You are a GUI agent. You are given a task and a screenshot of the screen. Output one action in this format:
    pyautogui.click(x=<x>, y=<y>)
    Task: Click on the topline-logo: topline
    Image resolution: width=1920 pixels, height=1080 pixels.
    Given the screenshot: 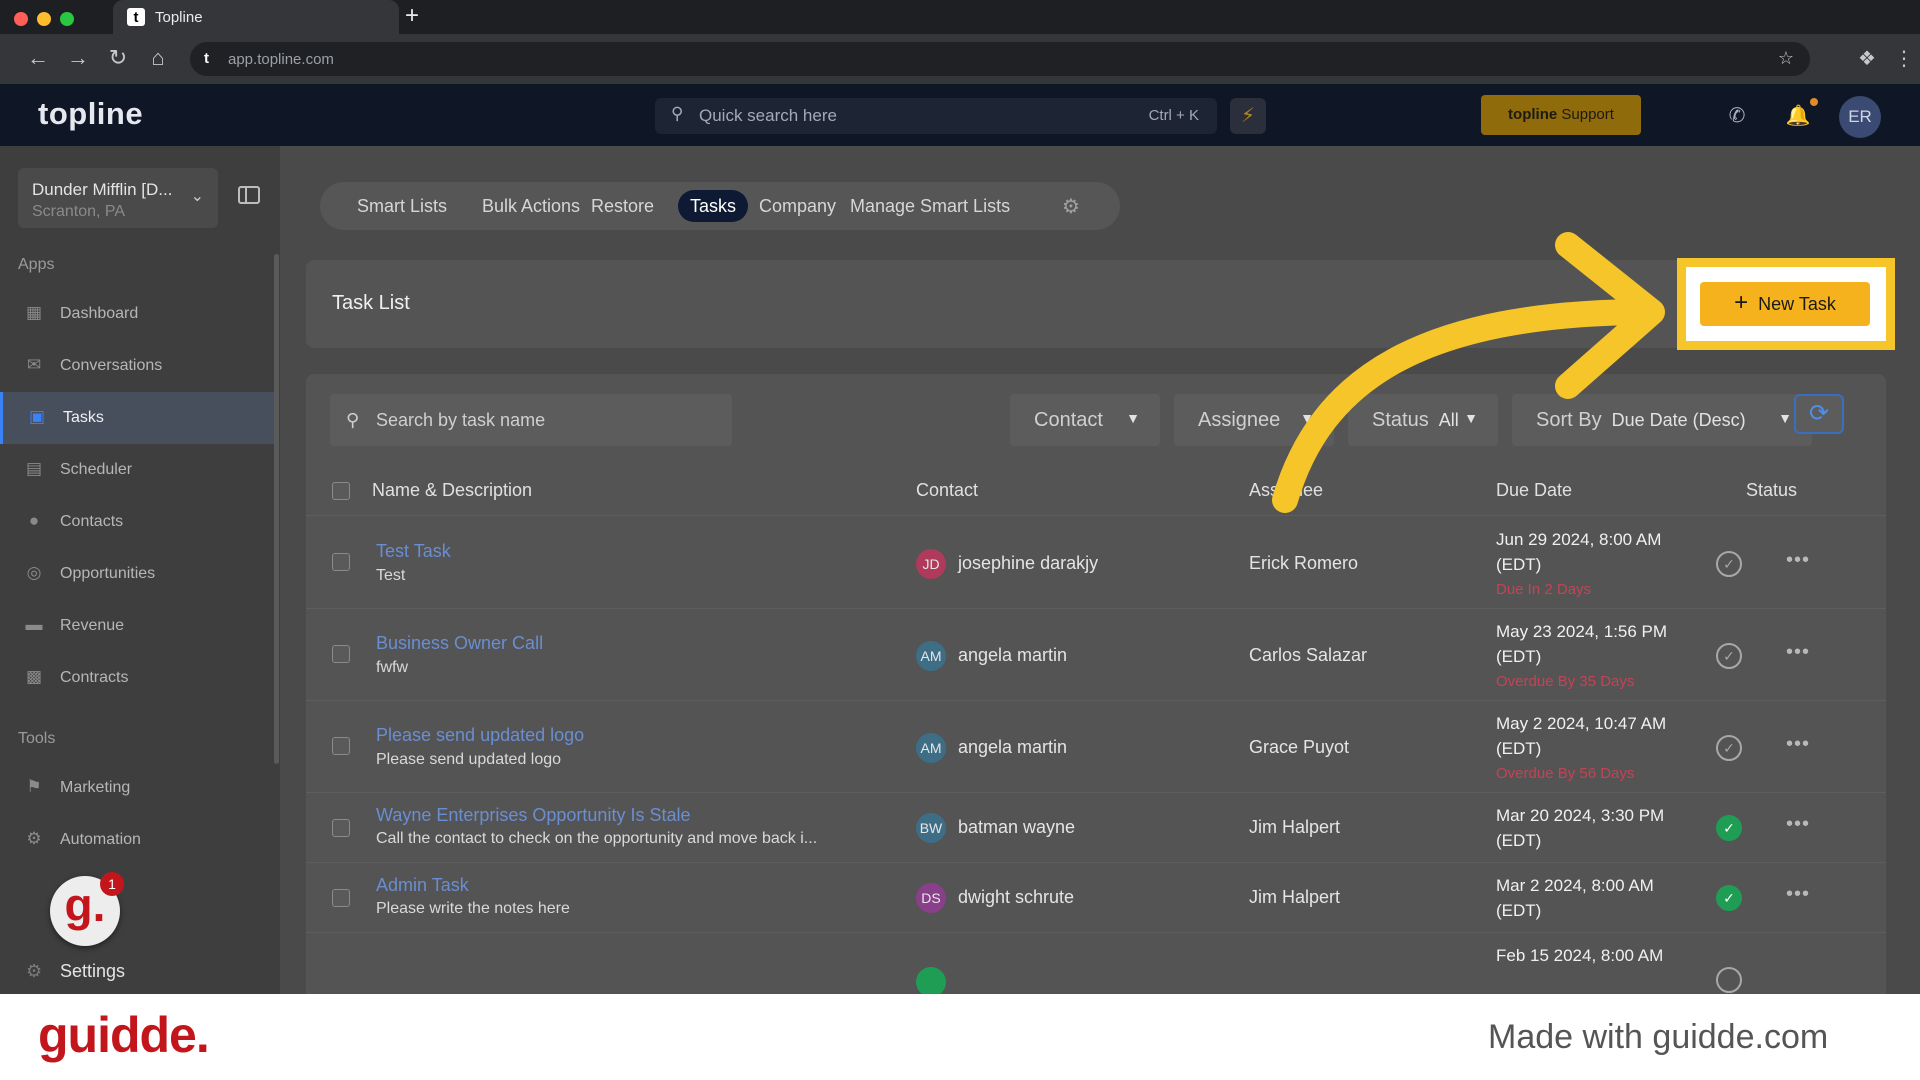 What is the action you would take?
    pyautogui.click(x=90, y=114)
    